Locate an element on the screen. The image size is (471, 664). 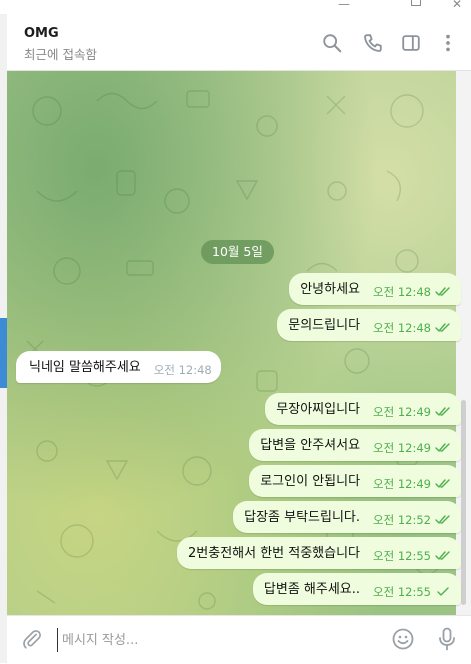
message-composer is located at coordinates (239, 639).